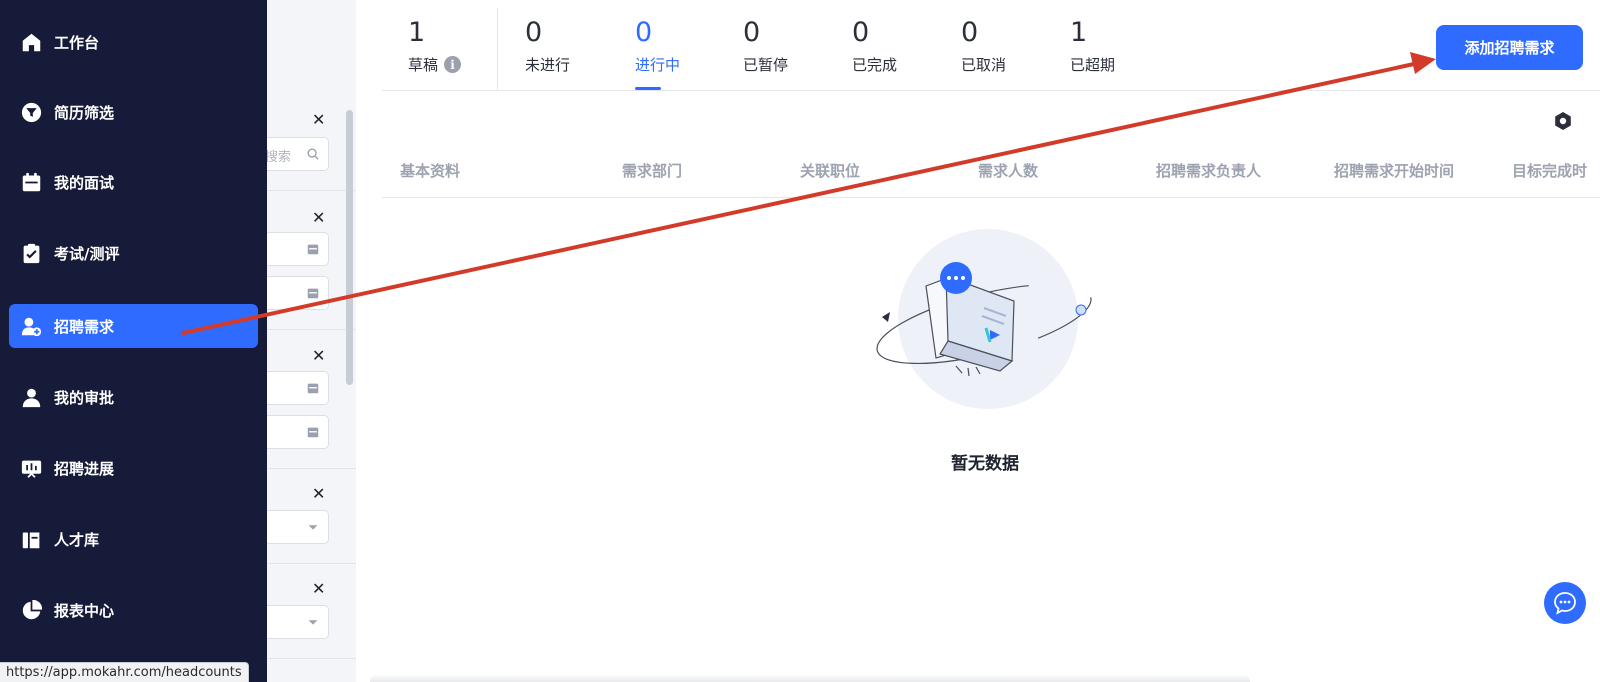 The image size is (1600, 682). I want to click on column-header: 需求人数, so click(1008, 171).